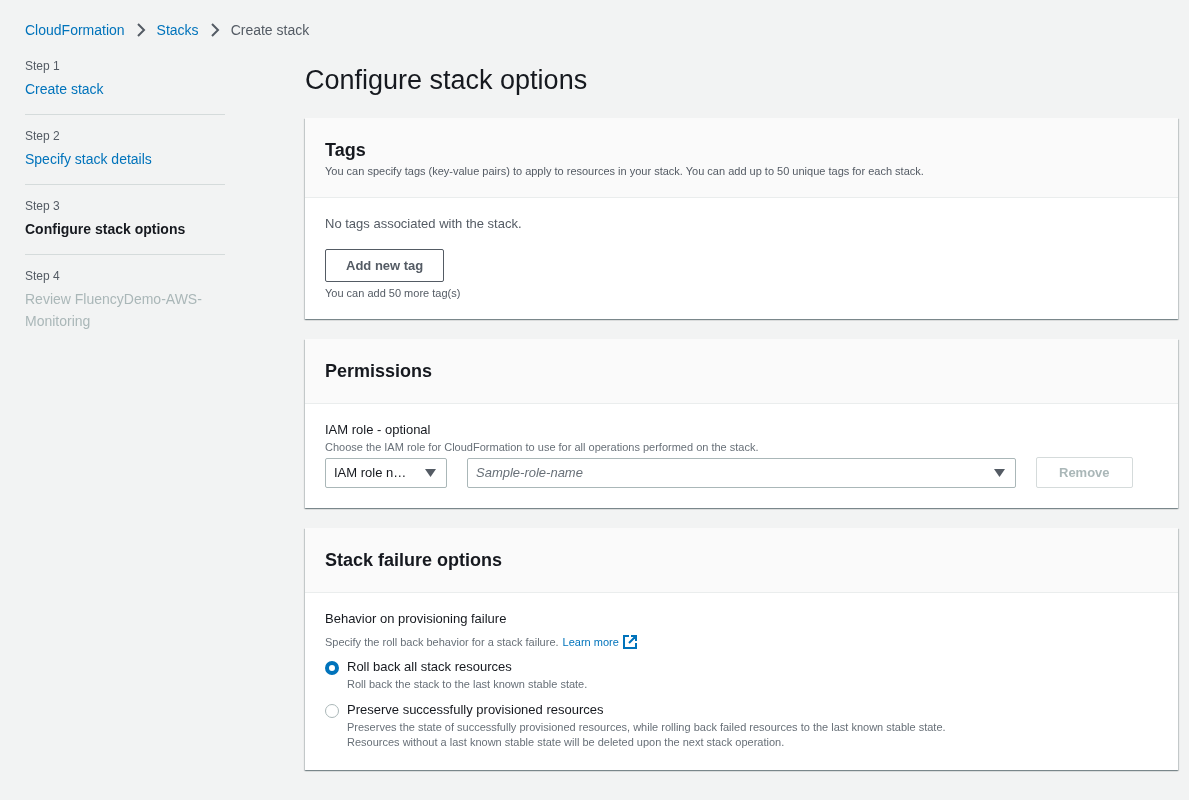  Describe the element at coordinates (75, 30) in the screenshot. I see `breadcrumb-link: CloudFormation` at that location.